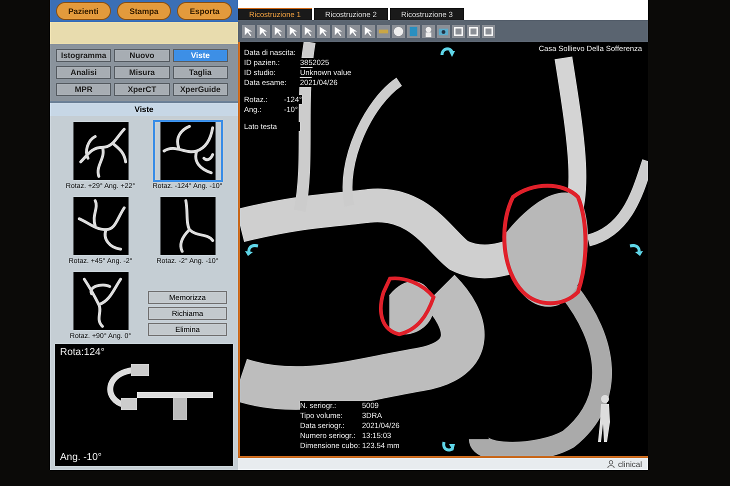 The height and width of the screenshot is (486, 730). What do you see at coordinates (443, 31) in the screenshot?
I see `camera-icon` at bounding box center [443, 31].